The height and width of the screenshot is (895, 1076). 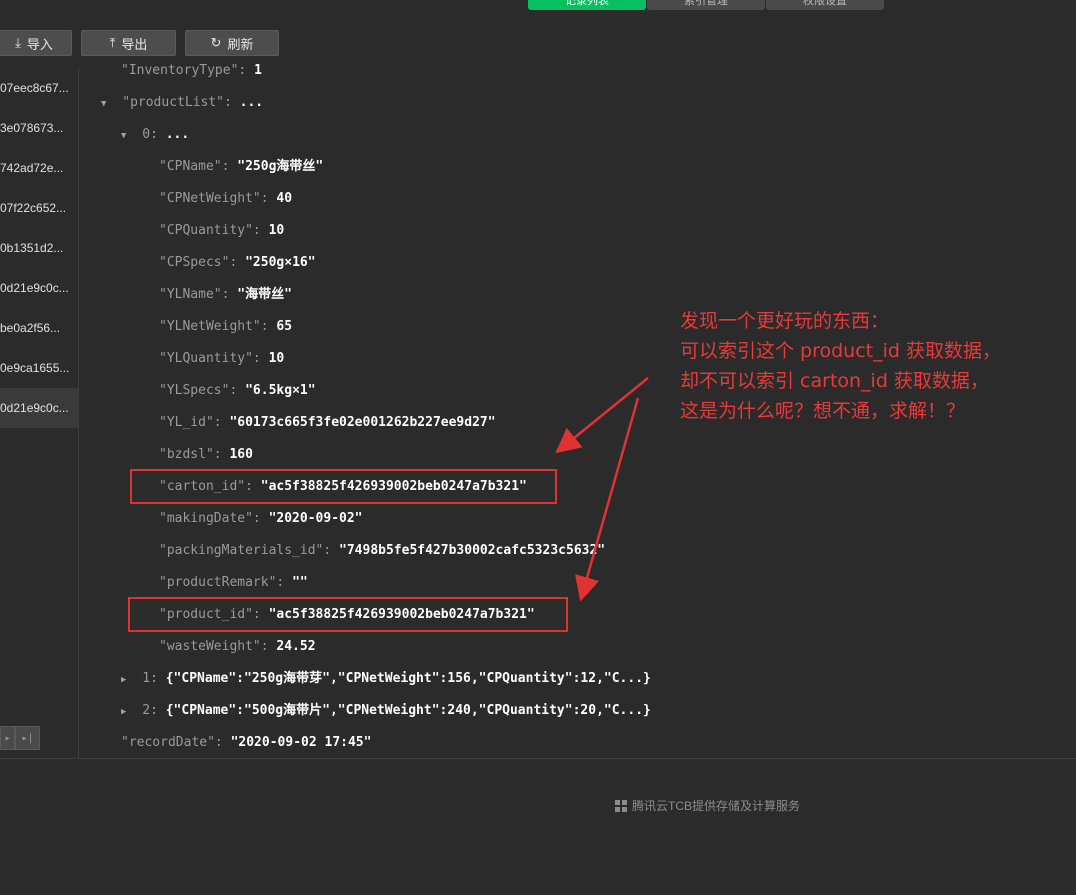 I want to click on json-key: "CPNetWeight":, so click(x=214, y=198).